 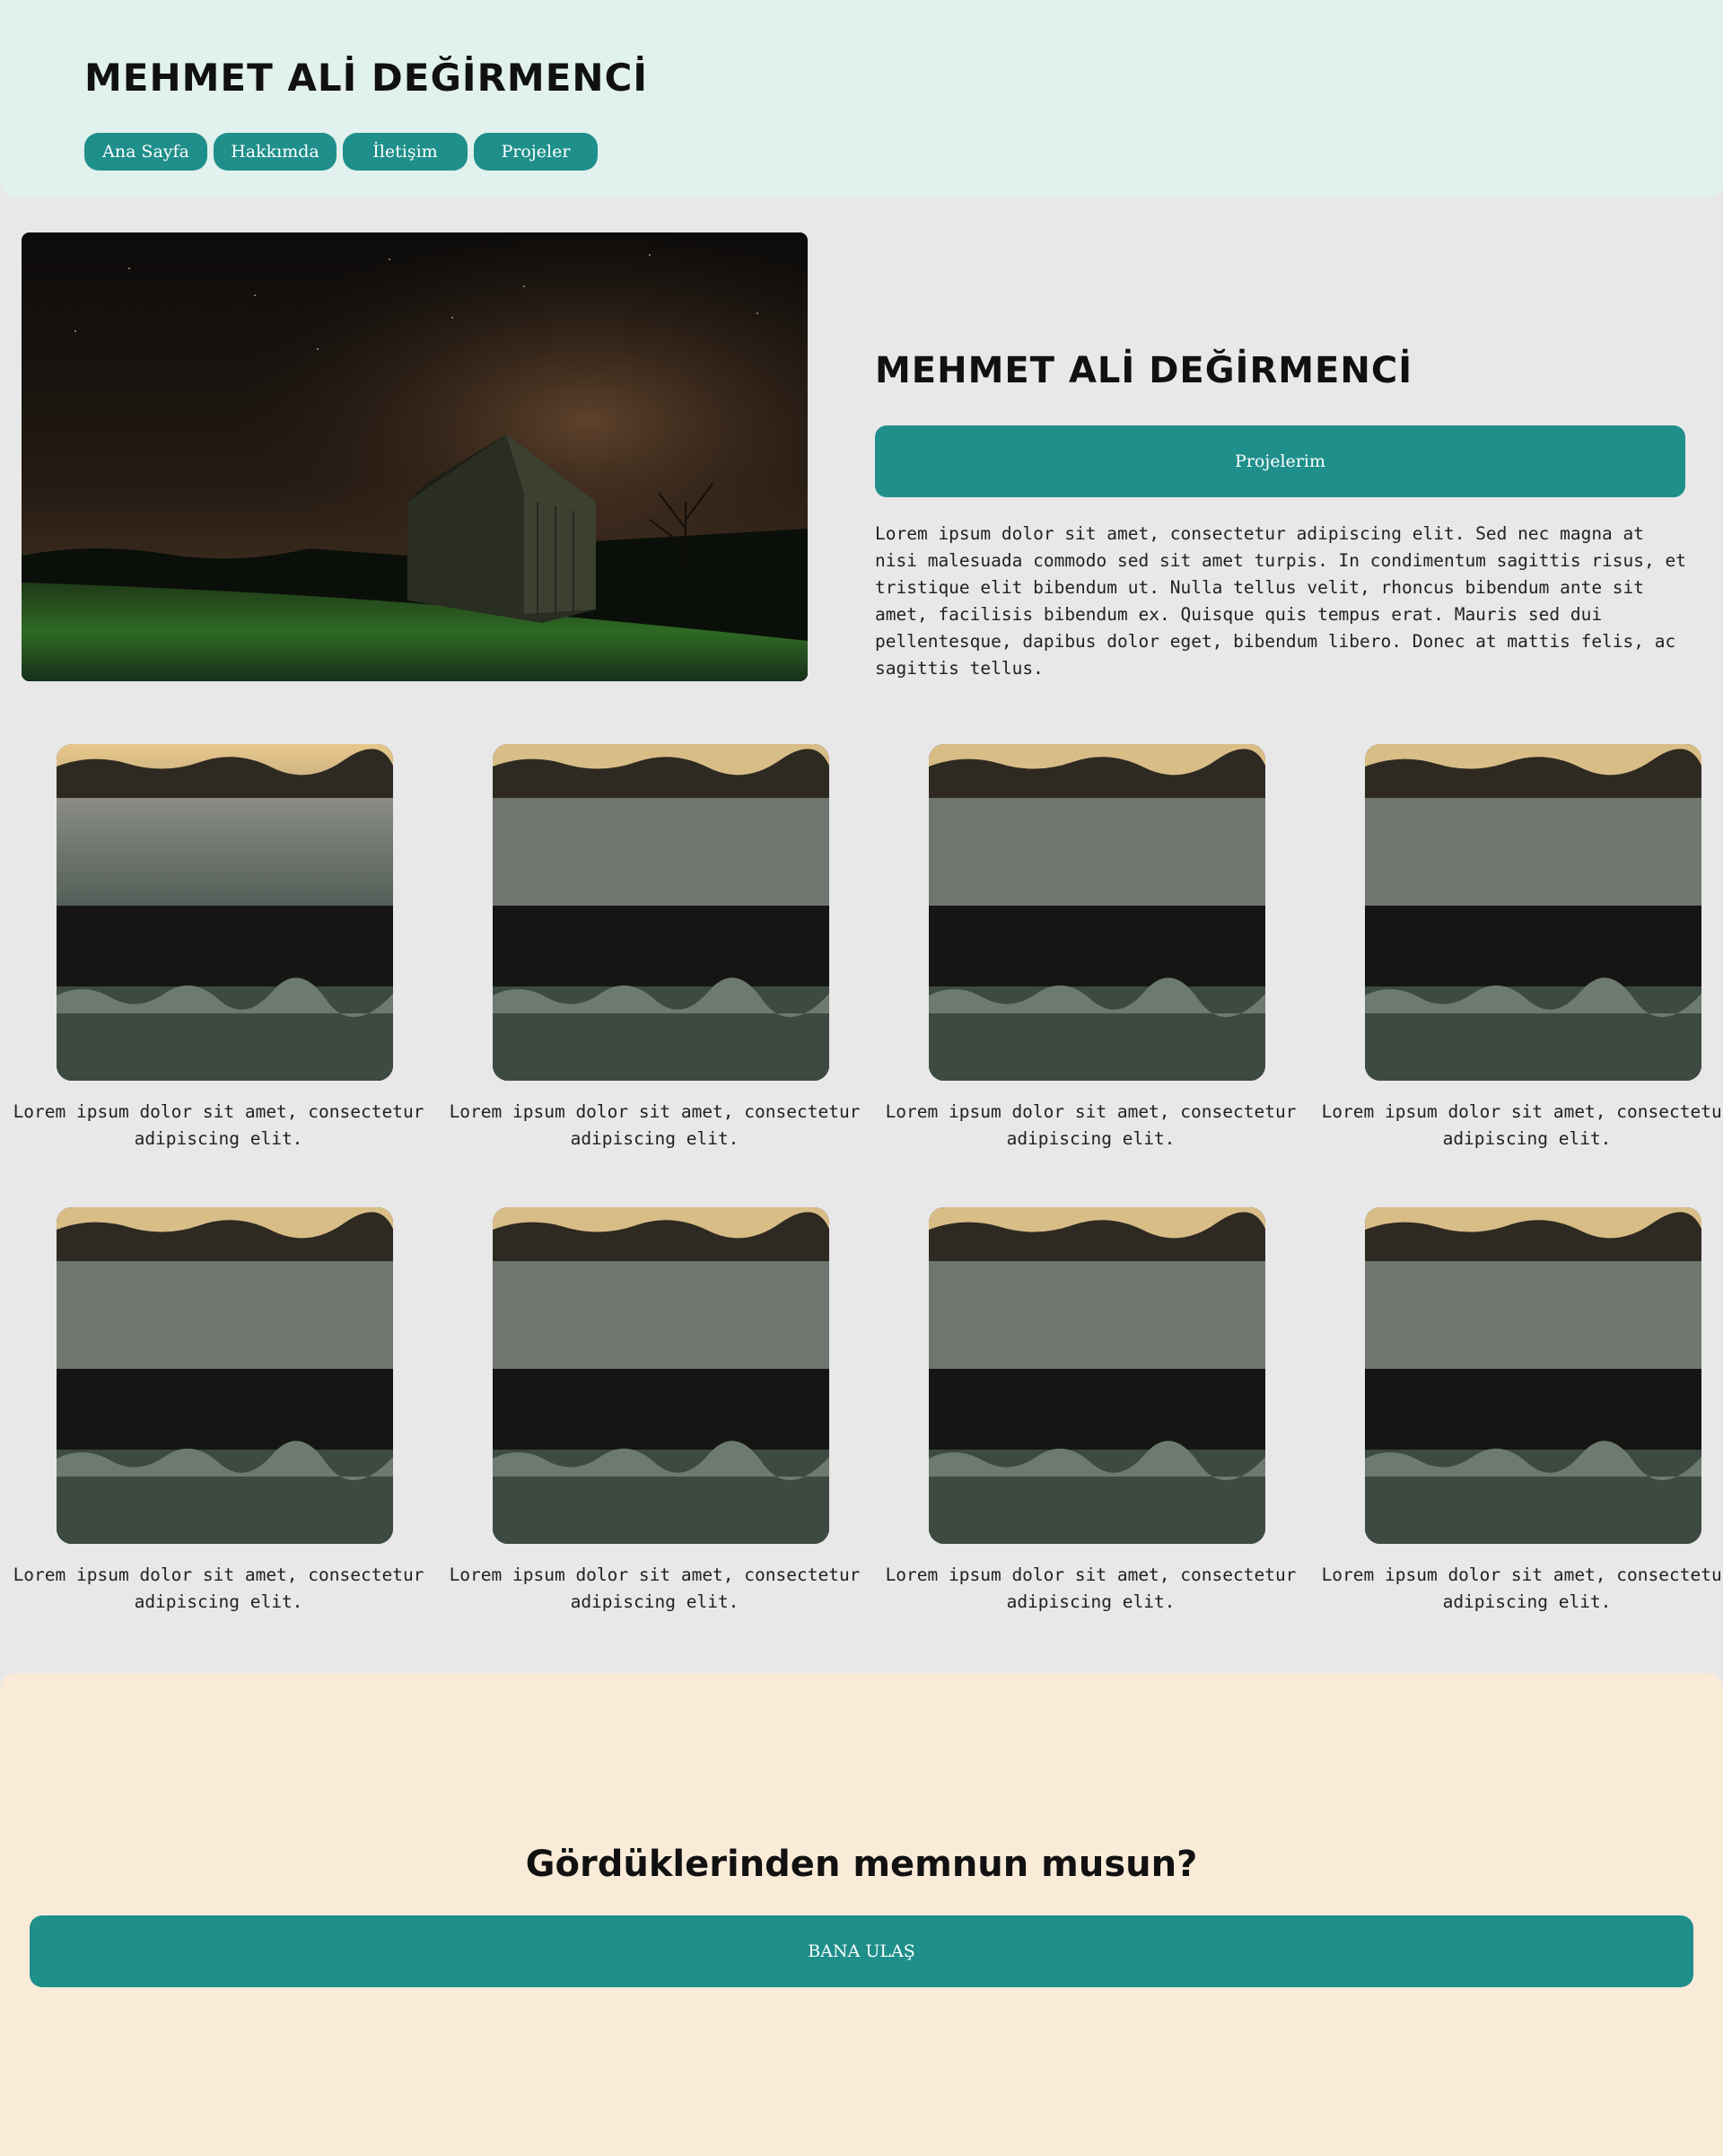 What do you see at coordinates (405, 152) in the screenshot?
I see `nav-contact-button: İletişim` at bounding box center [405, 152].